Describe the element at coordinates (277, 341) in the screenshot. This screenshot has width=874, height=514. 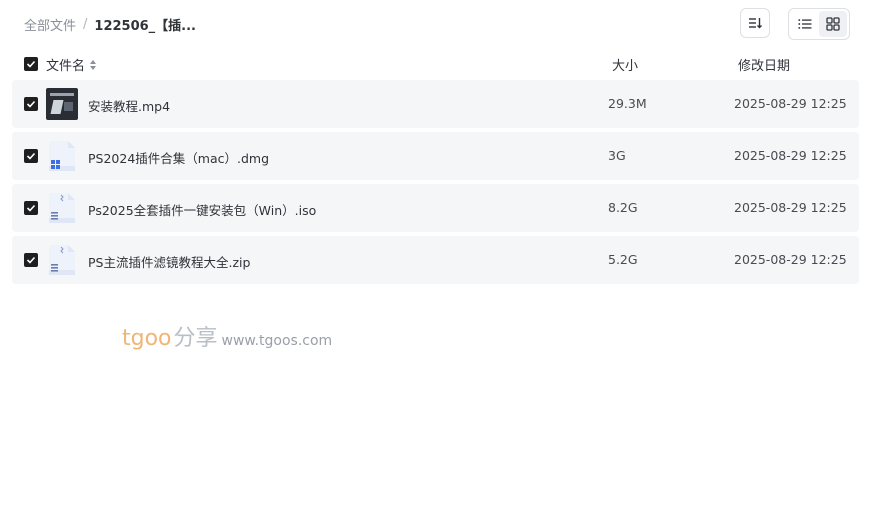
I see `watermark-url: www.tgoos.com` at that location.